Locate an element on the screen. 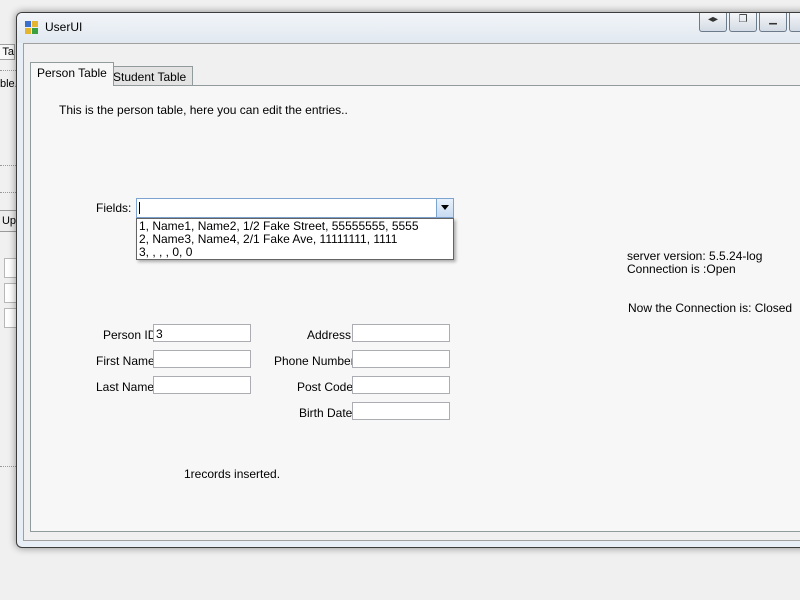 Image resolution: width=800 pixels, height=600 pixels. swap-icon: ◂▸ is located at coordinates (713, 22).